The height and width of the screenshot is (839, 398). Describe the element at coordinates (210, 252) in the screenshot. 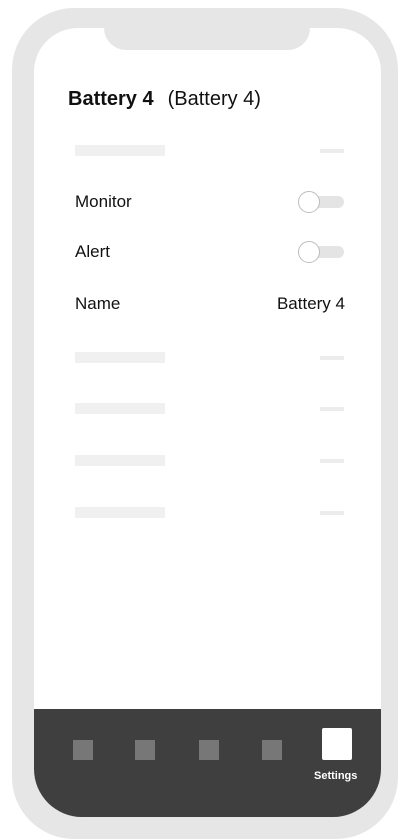

I see `alert-row: Alert` at that location.